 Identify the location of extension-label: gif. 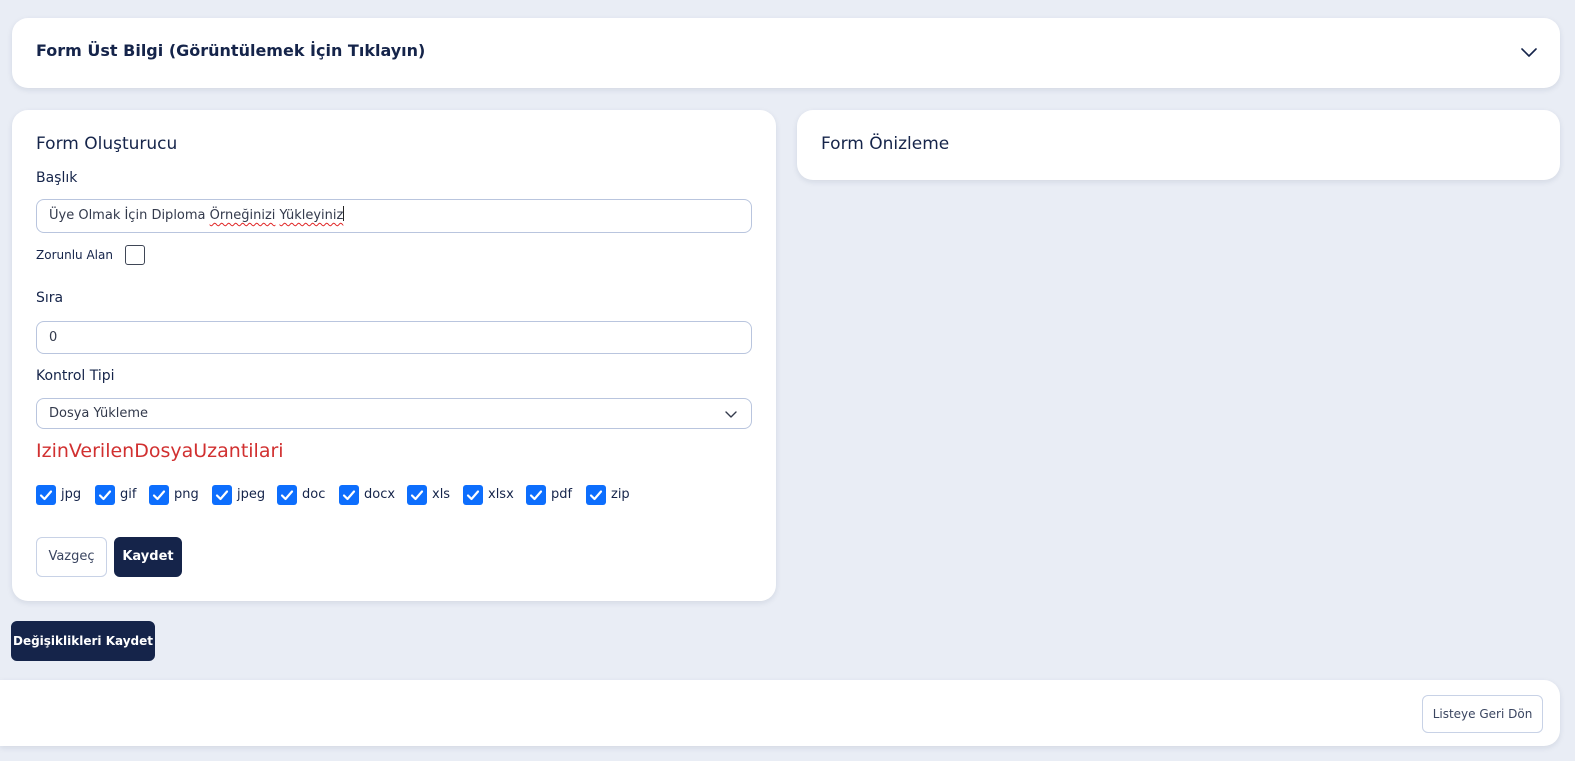
(128, 494).